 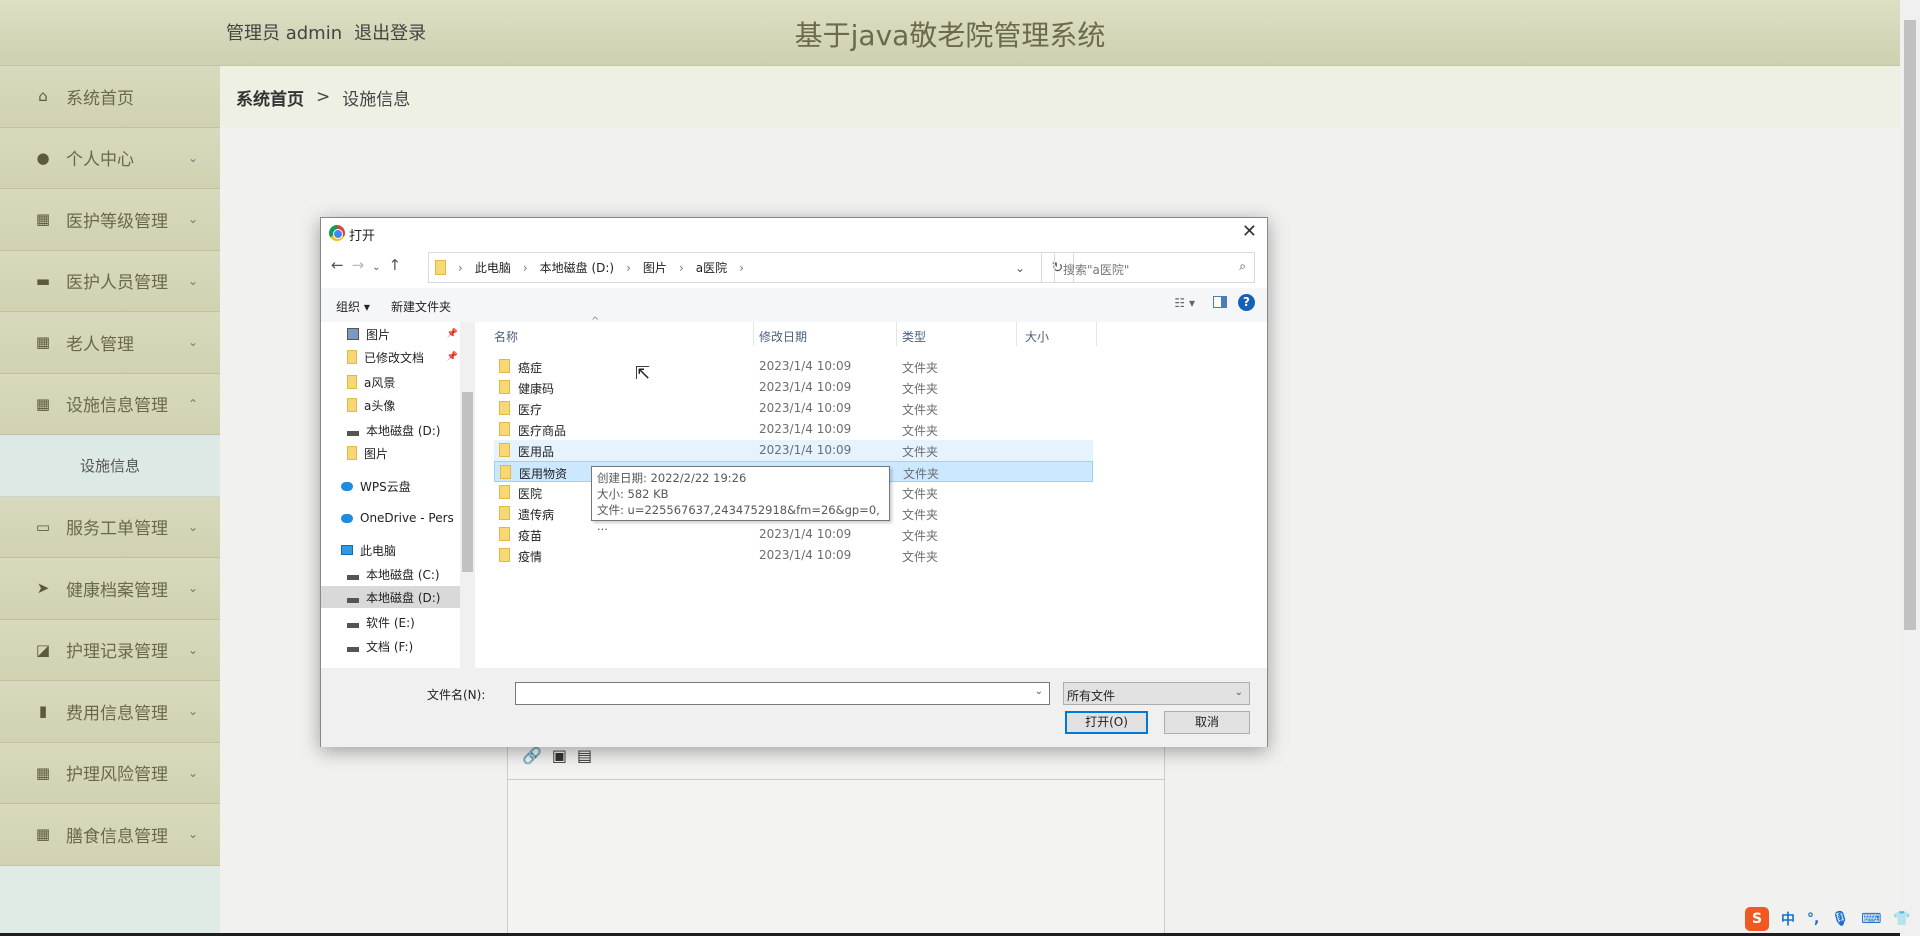 What do you see at coordinates (741, 267) in the screenshot?
I see `chevron-right-icon: ›` at bounding box center [741, 267].